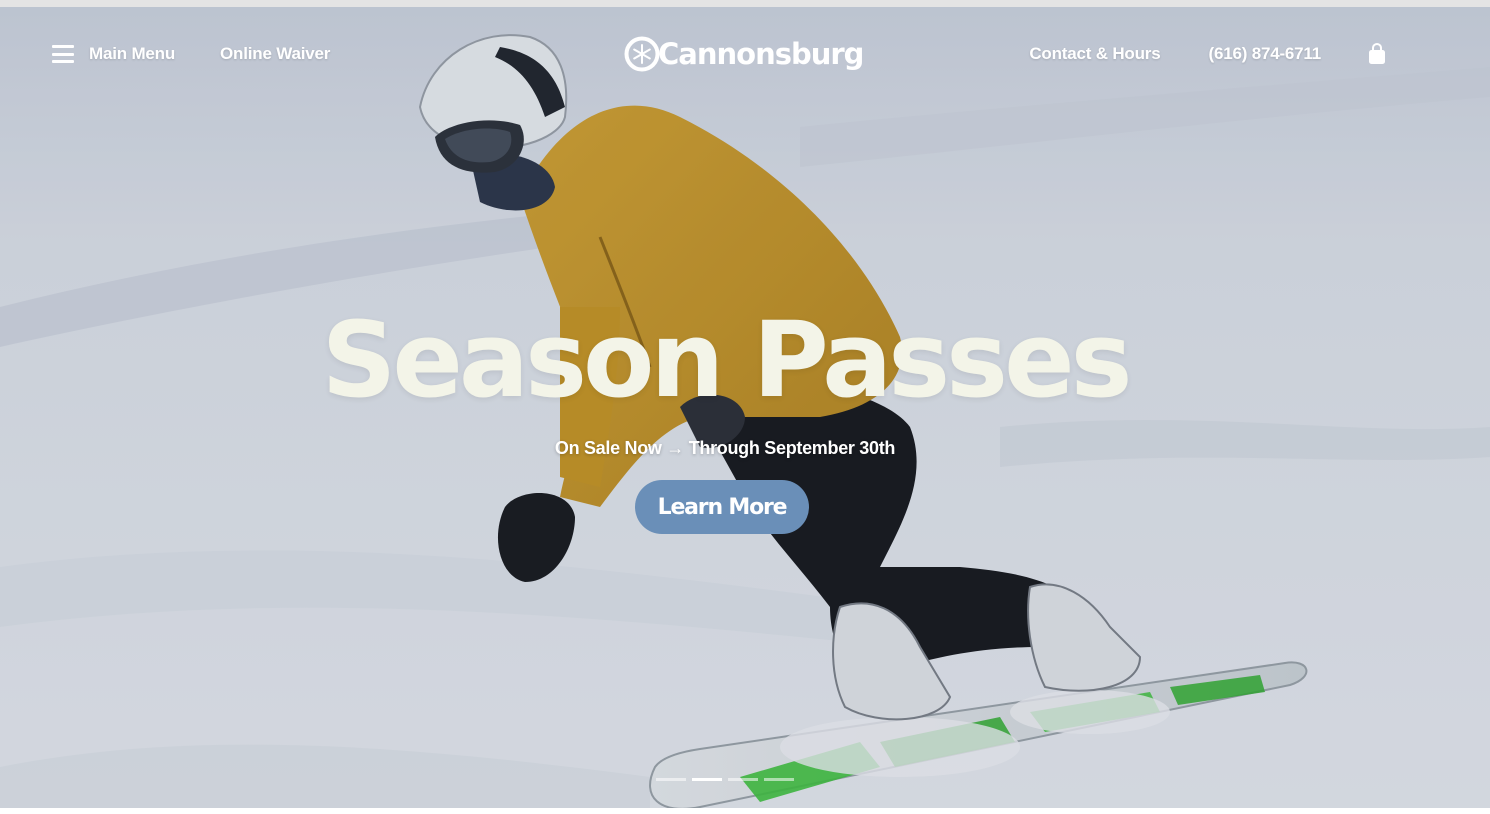  I want to click on hero-subline: On Sale Now → Through September 30th, so click(725, 448).